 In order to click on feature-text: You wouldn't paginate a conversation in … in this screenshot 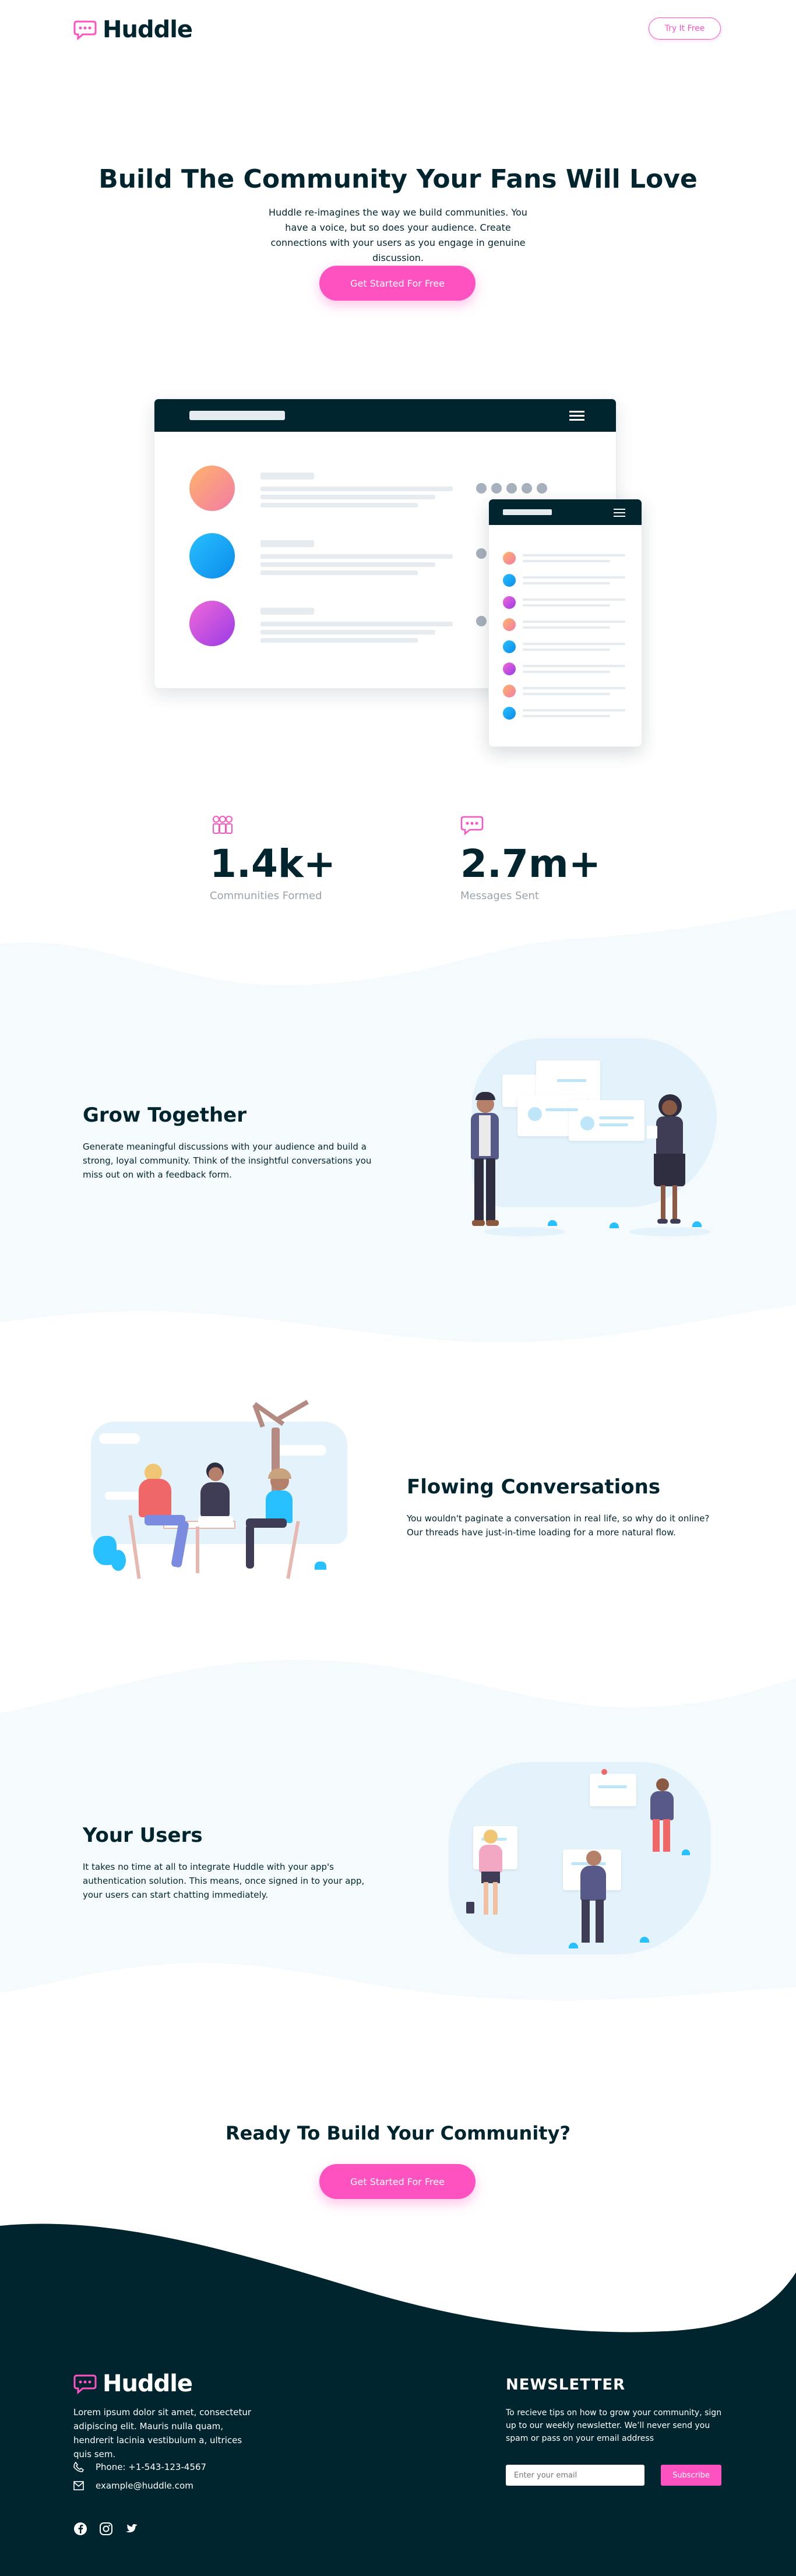, I will do `click(558, 1526)`.